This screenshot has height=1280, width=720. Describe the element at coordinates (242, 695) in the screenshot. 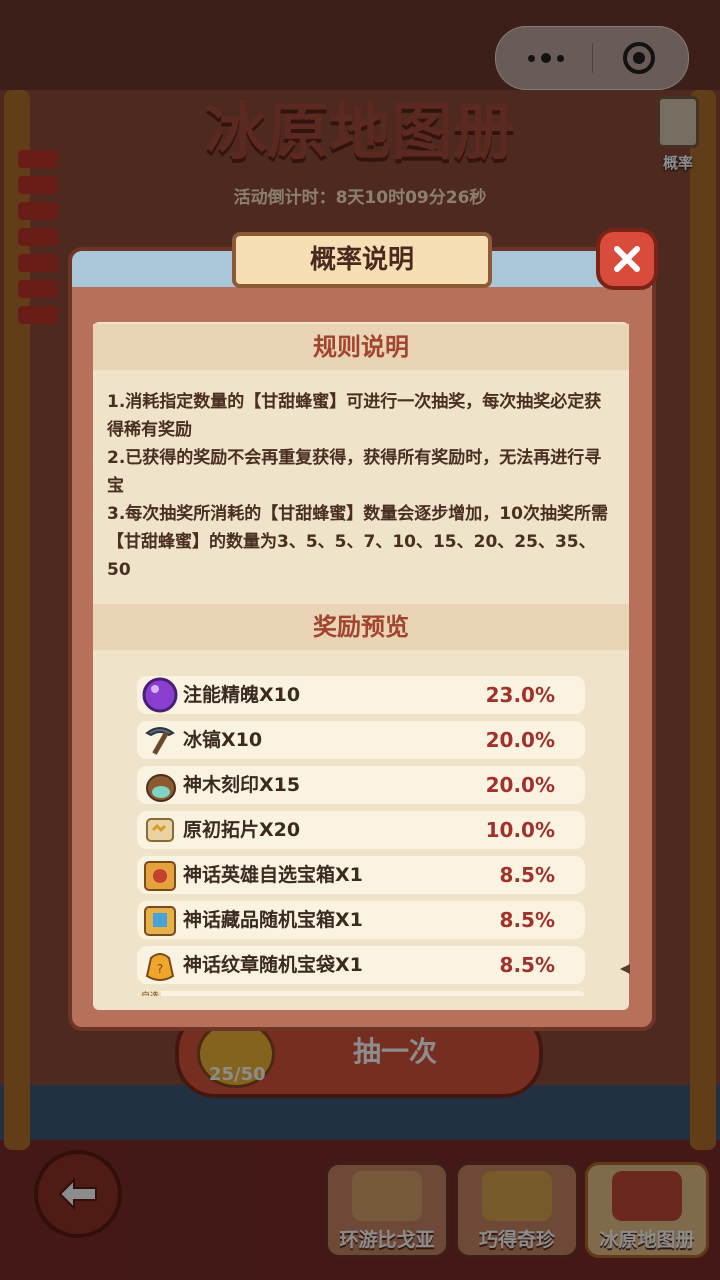

I see `reward-name: 注能精魄X10` at that location.